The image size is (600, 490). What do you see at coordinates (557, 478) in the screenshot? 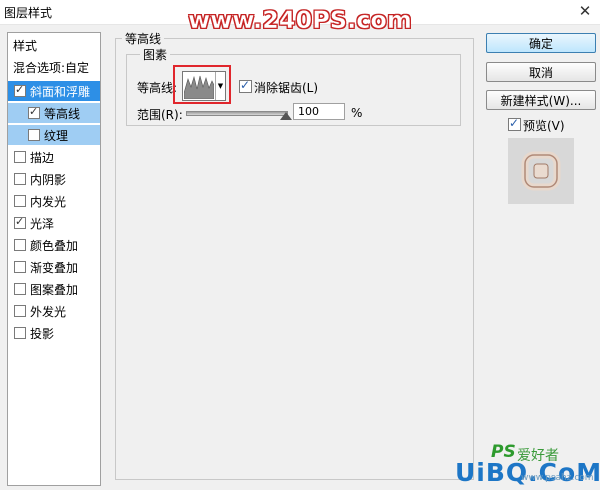
I see `watermark-url: www.psahz.com` at bounding box center [557, 478].